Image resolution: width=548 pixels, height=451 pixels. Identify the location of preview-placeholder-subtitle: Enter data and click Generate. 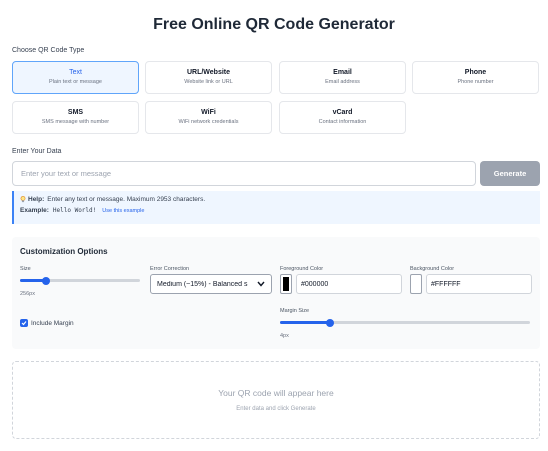
(276, 409).